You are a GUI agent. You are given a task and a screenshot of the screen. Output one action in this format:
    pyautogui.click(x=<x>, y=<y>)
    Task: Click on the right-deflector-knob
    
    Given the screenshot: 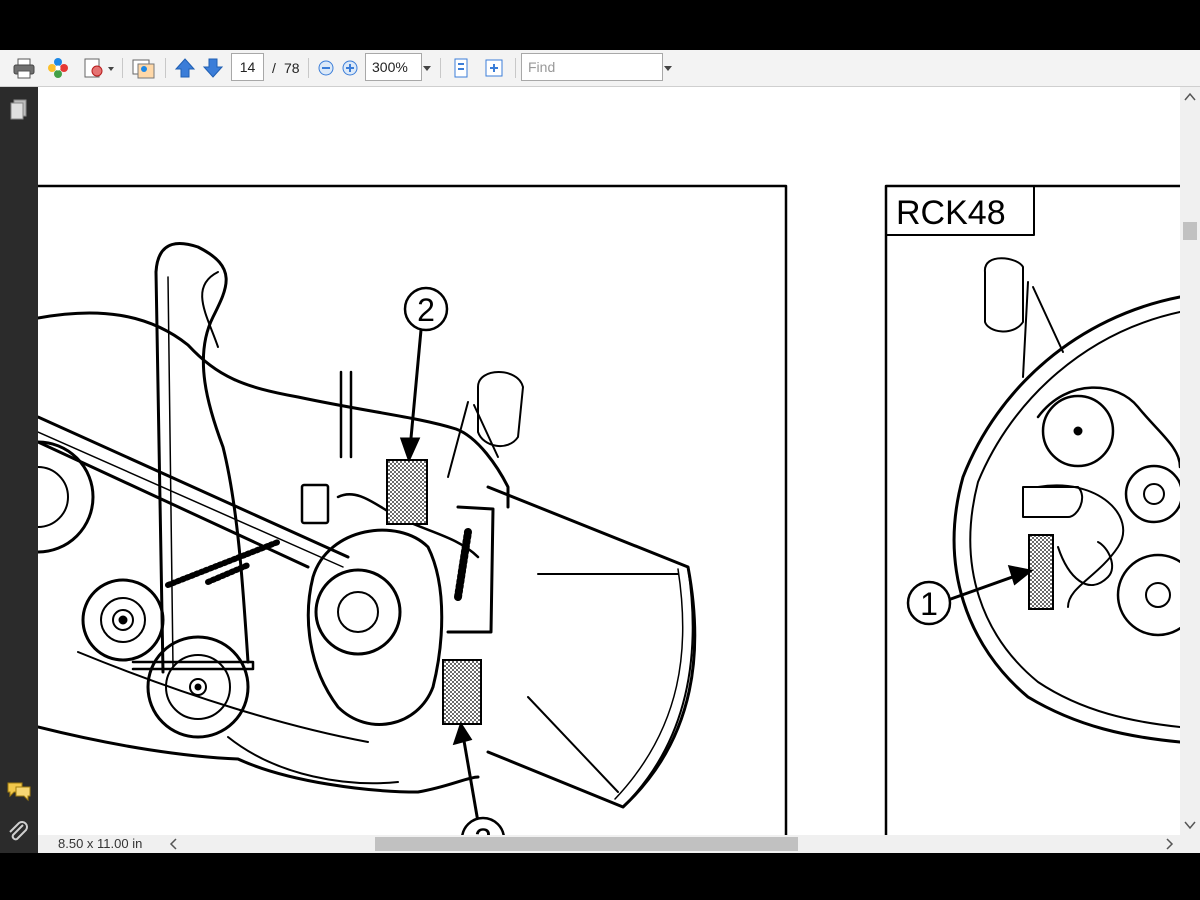 What is the action you would take?
    pyautogui.click(x=1003, y=295)
    